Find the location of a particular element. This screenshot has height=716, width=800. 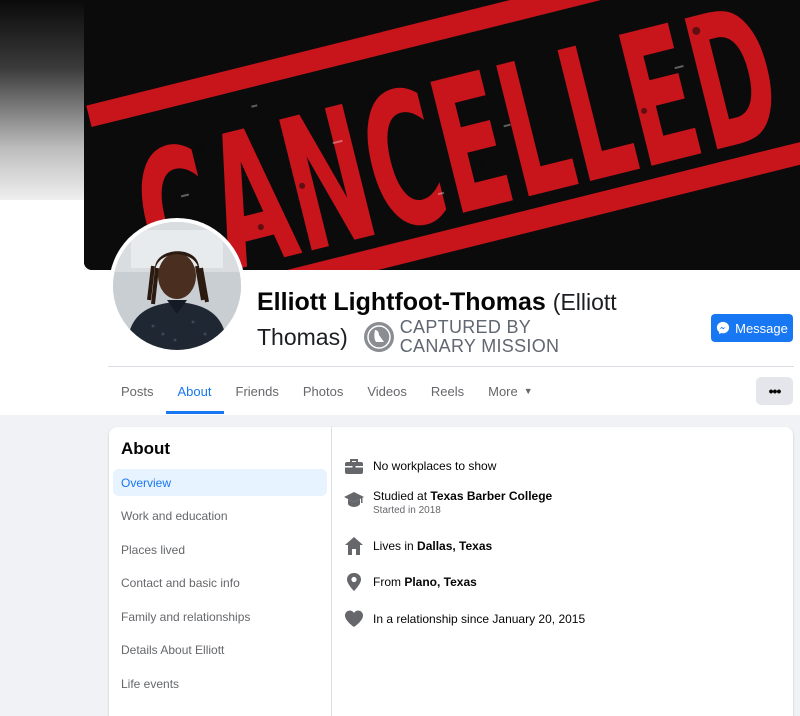

about-nav-life-events: Life events is located at coordinates (220, 683).